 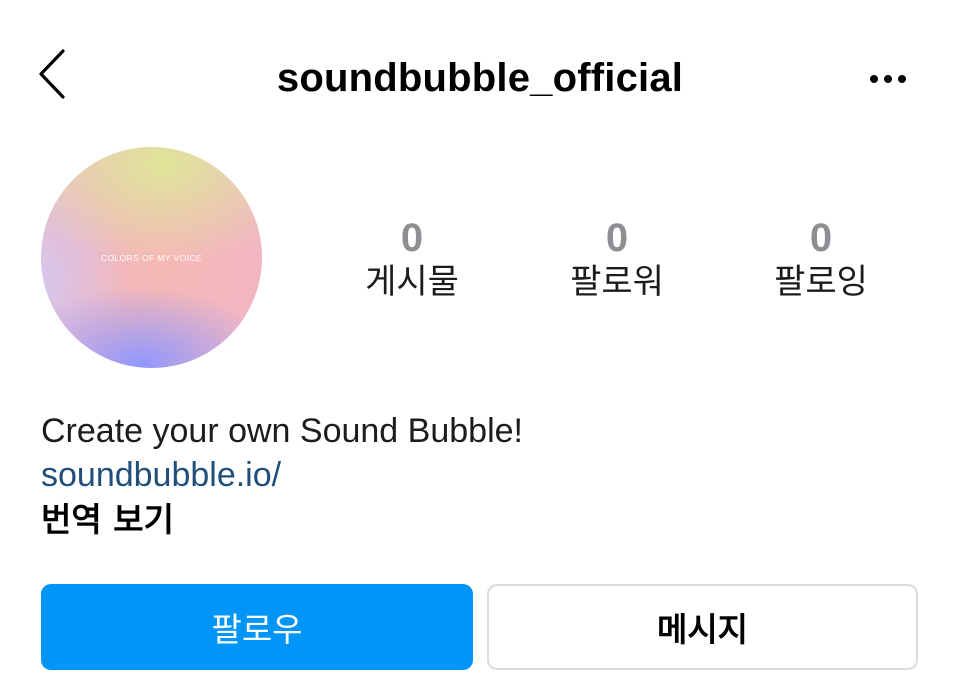 I want to click on stat-posts: 0 게시물, so click(x=412, y=259).